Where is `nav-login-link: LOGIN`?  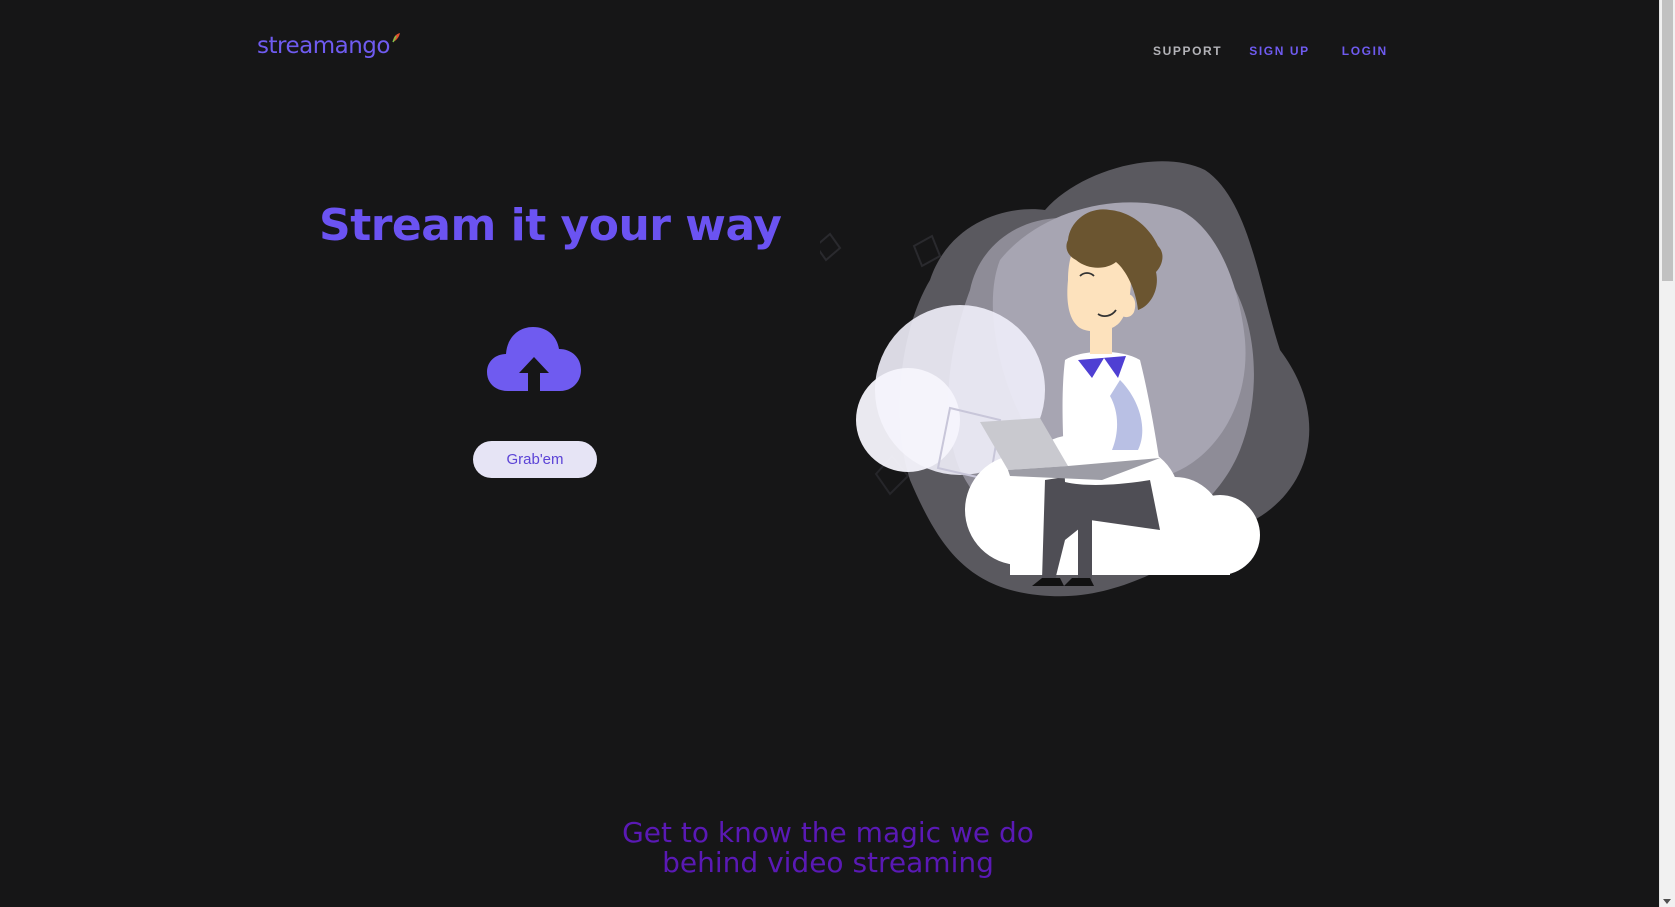
nav-login-link: LOGIN is located at coordinates (1365, 51).